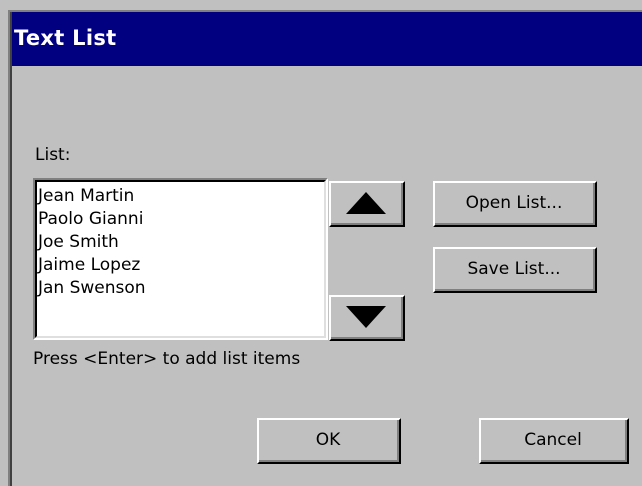 This screenshot has height=486, width=642. I want to click on list-item: Paolo Gianni, so click(181, 219).